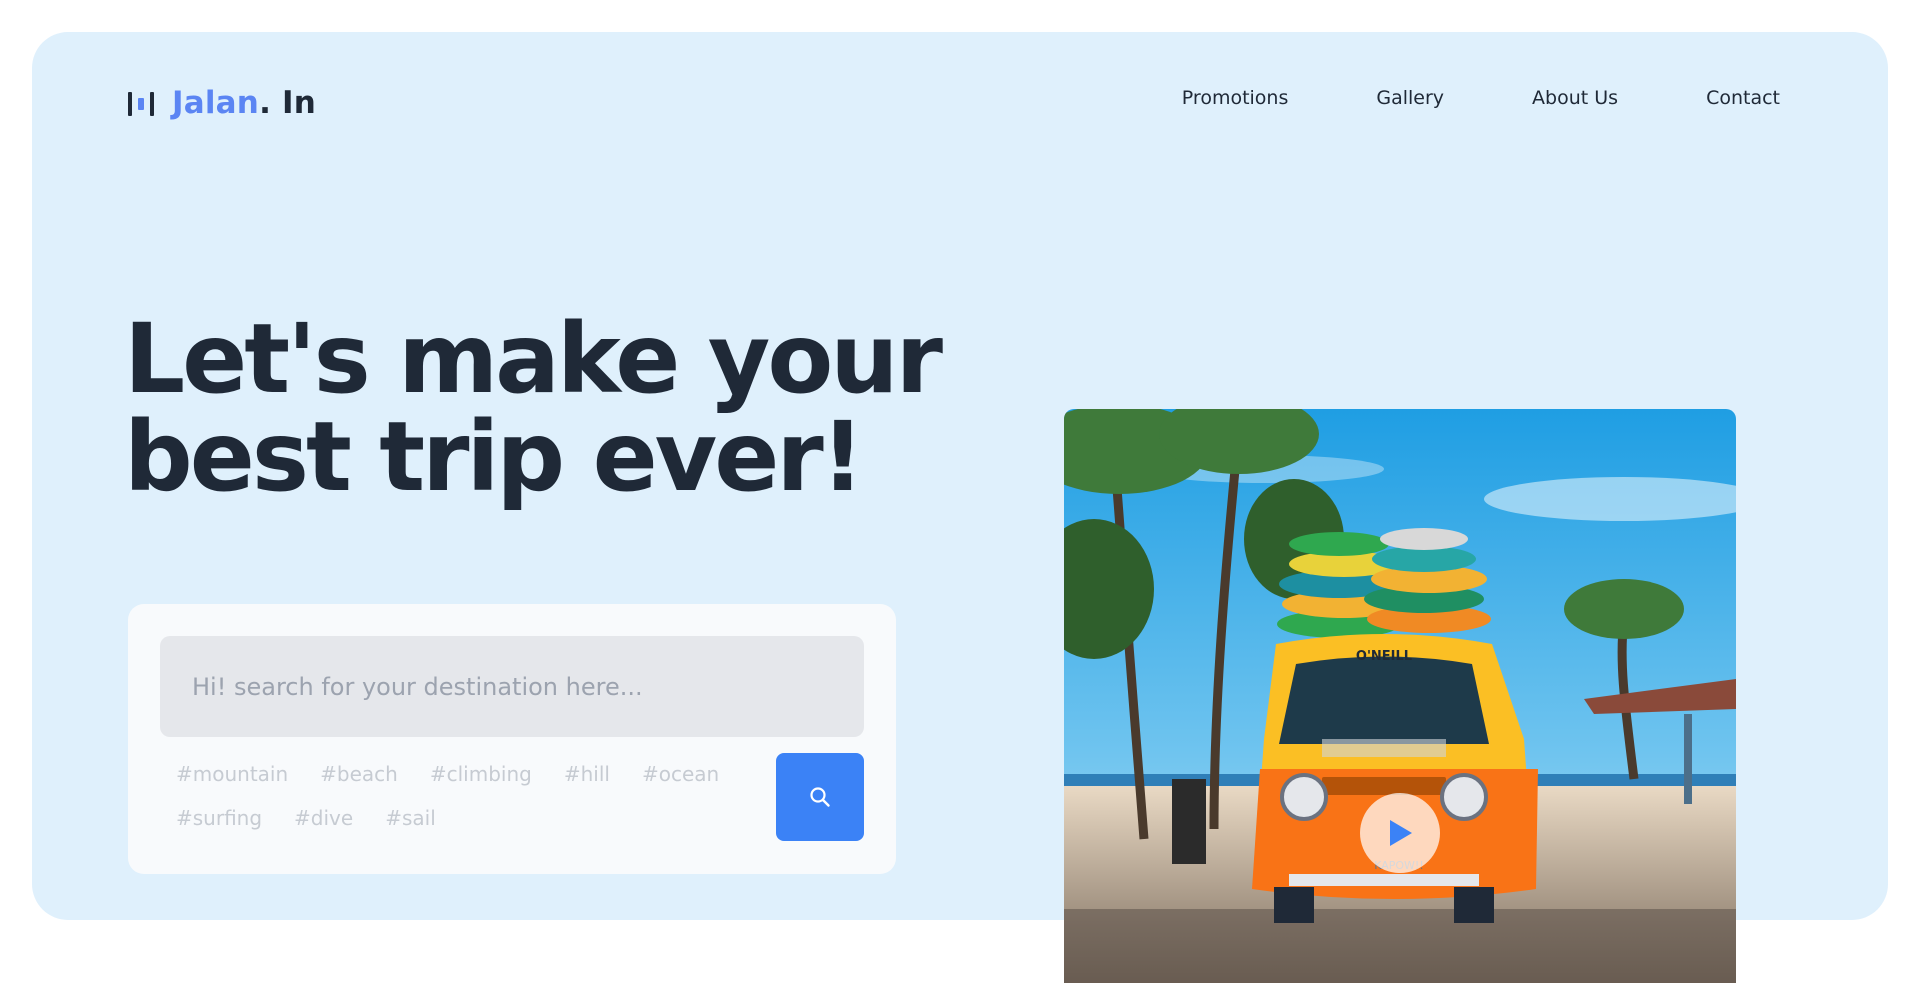  I want to click on hero-headline: Let's make your best trip ever!, so click(574, 408).